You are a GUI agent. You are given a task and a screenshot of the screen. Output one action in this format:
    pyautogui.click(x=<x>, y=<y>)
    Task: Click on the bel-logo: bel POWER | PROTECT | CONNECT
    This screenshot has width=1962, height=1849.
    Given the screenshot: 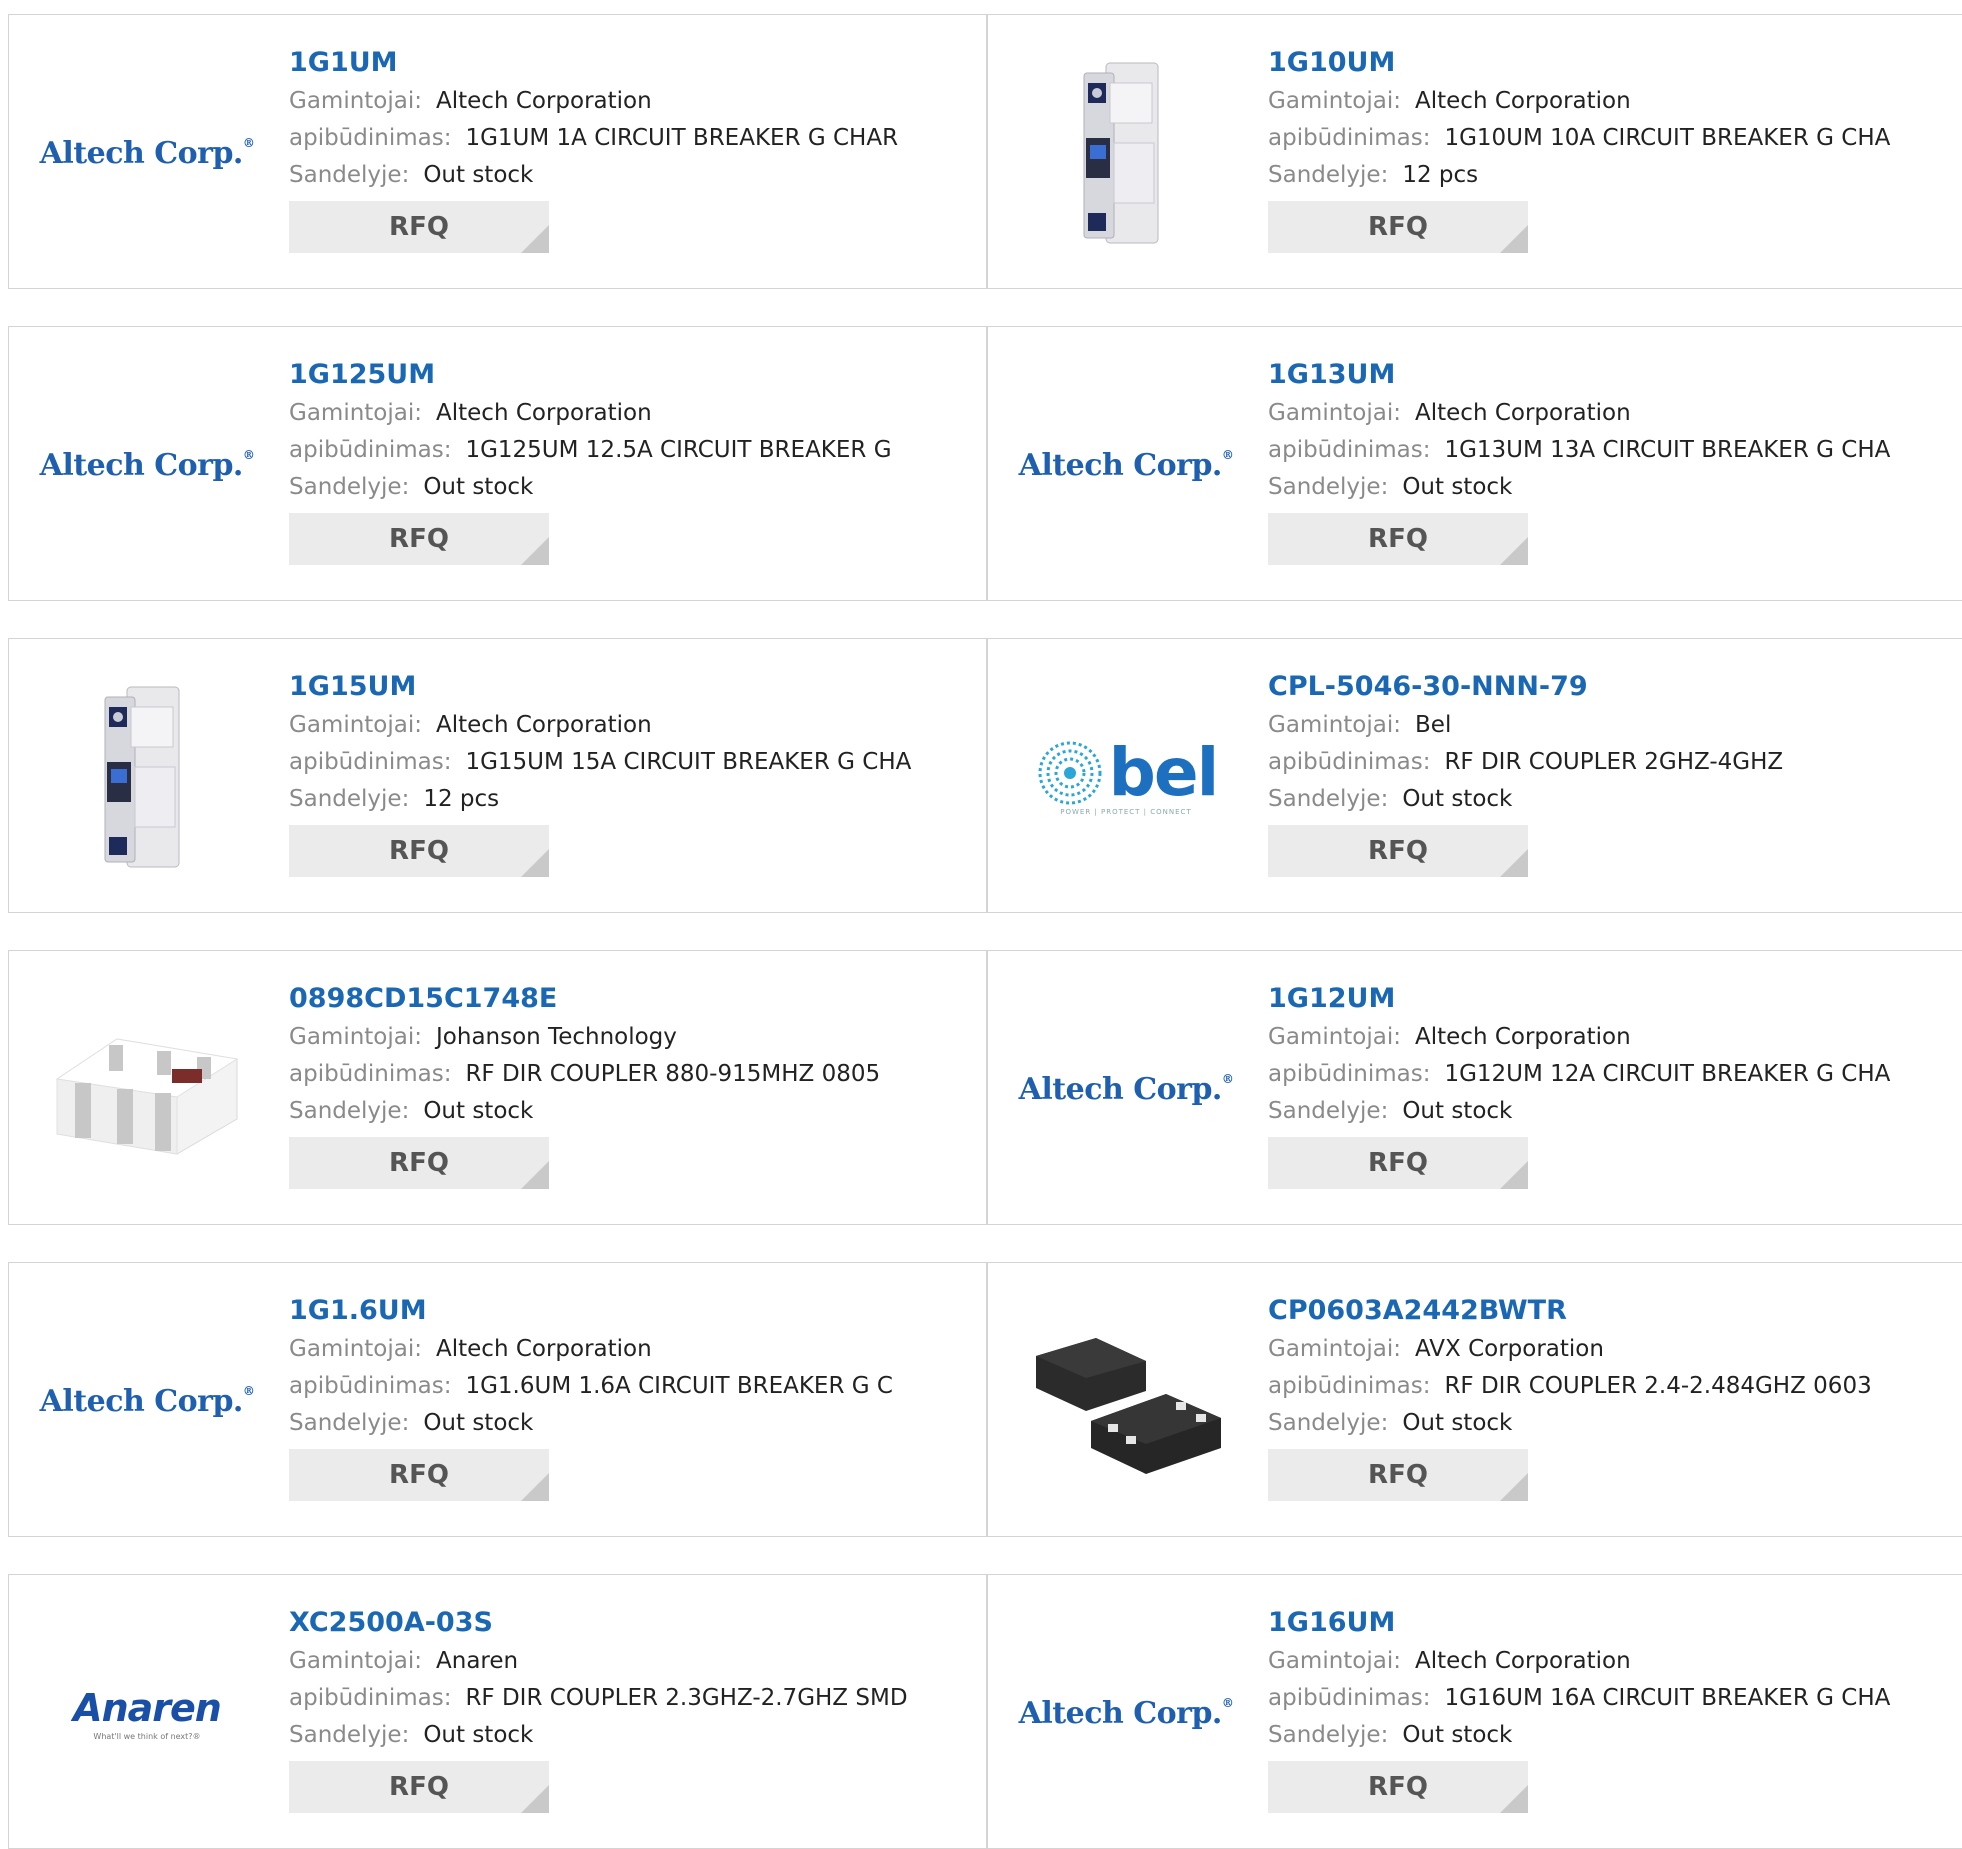 What is the action you would take?
    pyautogui.click(x=1127, y=777)
    